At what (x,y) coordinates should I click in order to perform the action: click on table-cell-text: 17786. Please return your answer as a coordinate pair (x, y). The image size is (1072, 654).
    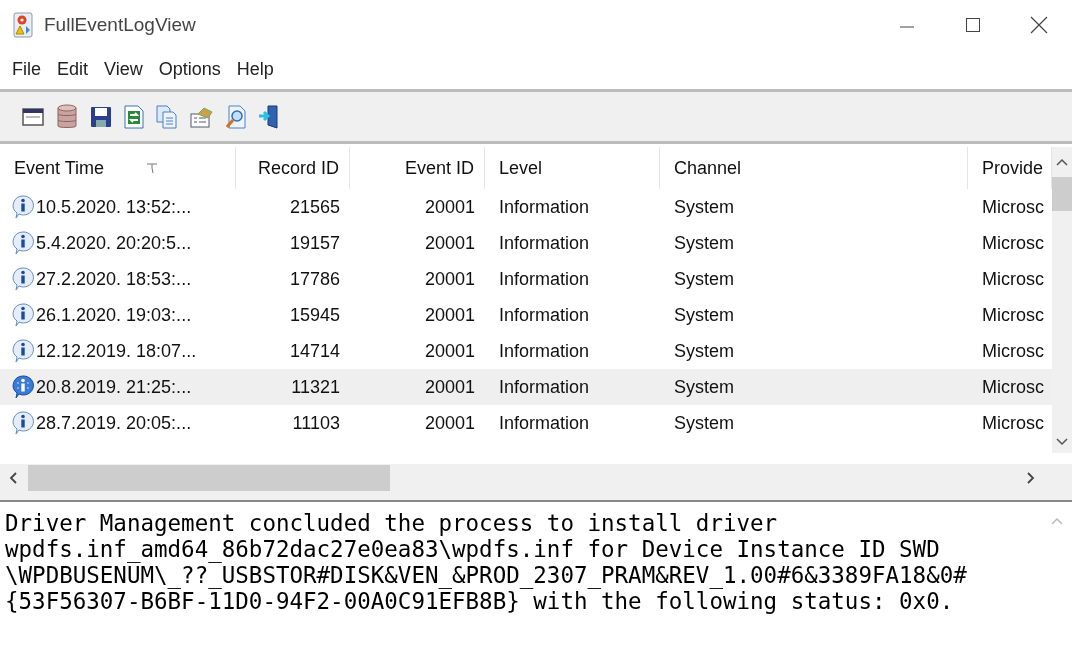
    Looking at the image, I should click on (314, 279).